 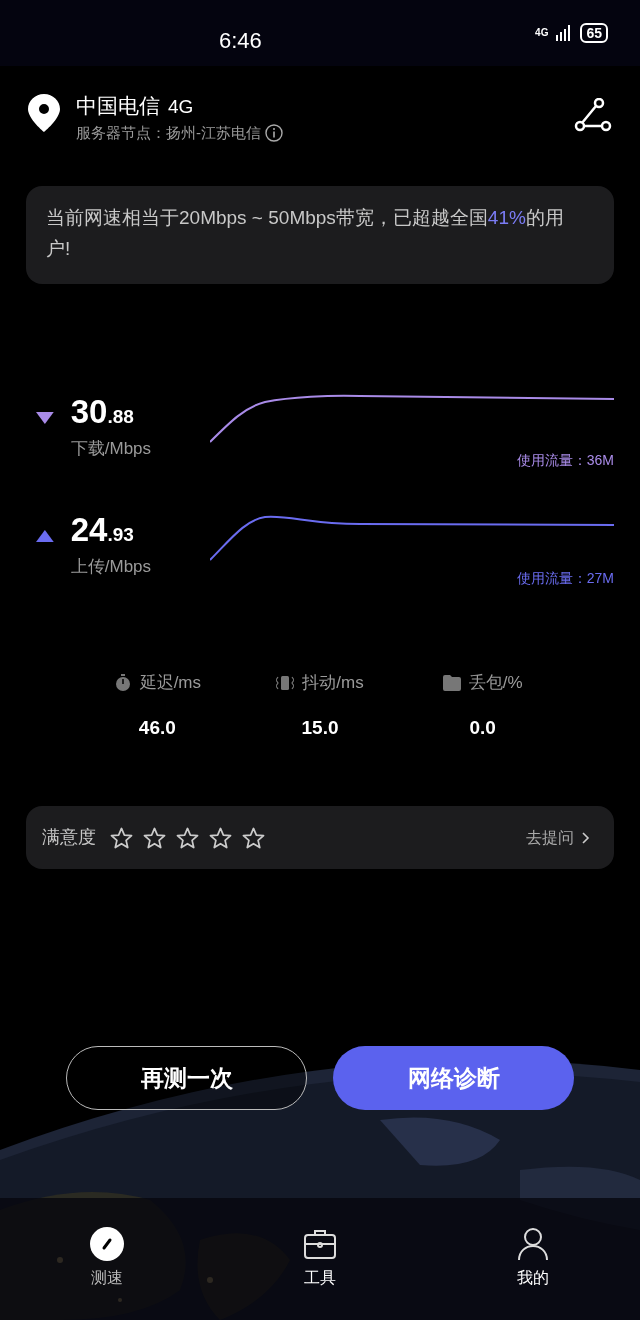 What do you see at coordinates (44, 113) in the screenshot?
I see `location-pin-icon` at bounding box center [44, 113].